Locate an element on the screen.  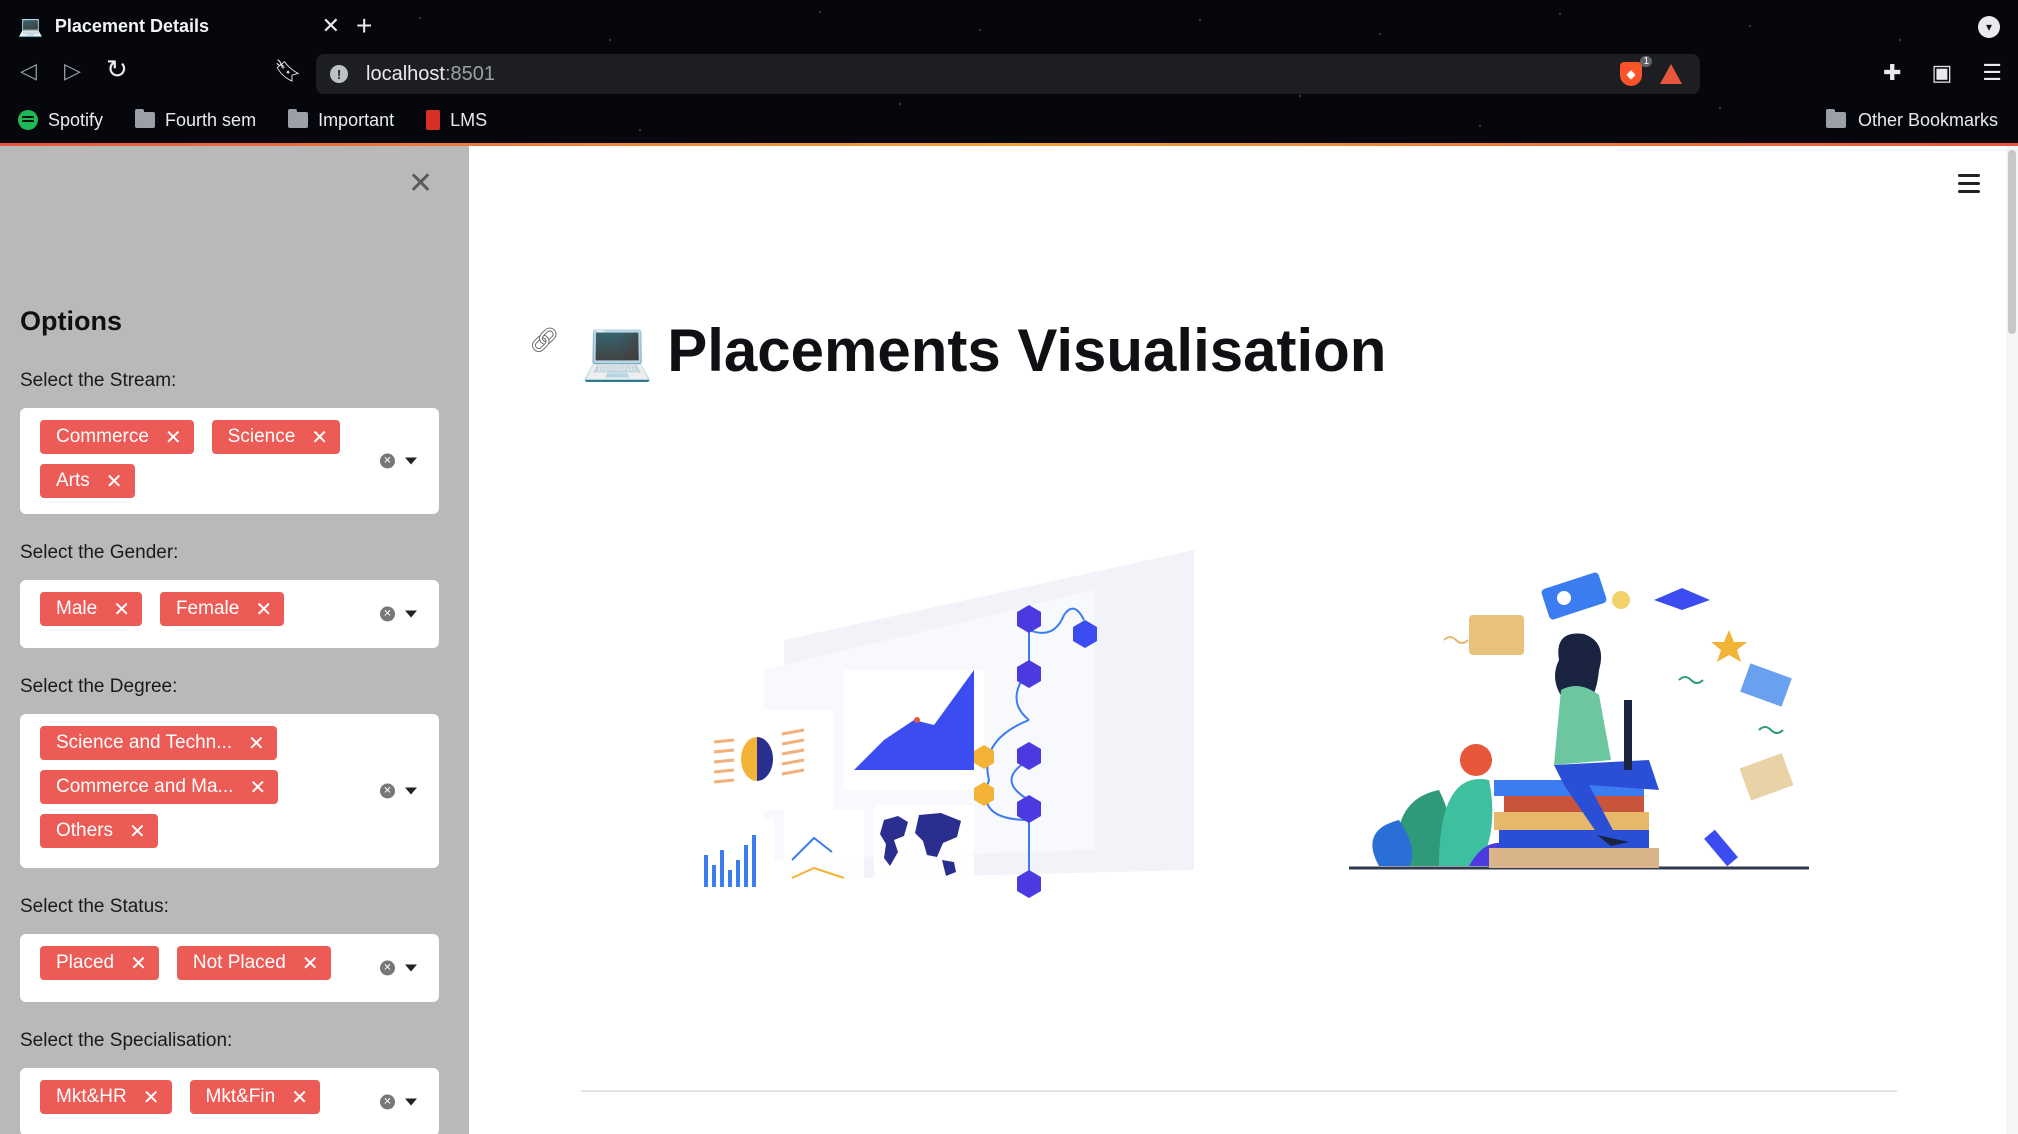
status-multiselect: Placed ✕ Not Placed ✕ ✕ is located at coordinates (229, 968).